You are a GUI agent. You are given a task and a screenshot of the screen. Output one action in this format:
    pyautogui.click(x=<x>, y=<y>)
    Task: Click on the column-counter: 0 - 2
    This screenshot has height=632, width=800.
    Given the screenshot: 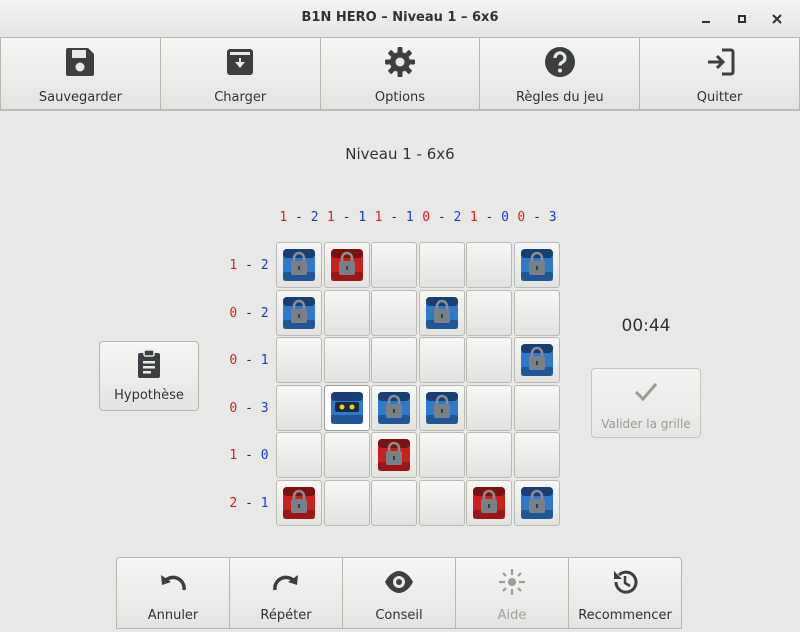 What is the action you would take?
    pyautogui.click(x=442, y=217)
    